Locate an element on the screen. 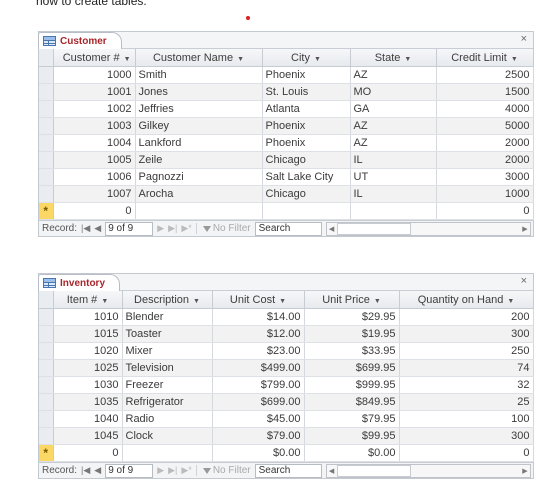 This screenshot has width=537, height=502. current-record-field: 9 of 9 is located at coordinates (129, 470).